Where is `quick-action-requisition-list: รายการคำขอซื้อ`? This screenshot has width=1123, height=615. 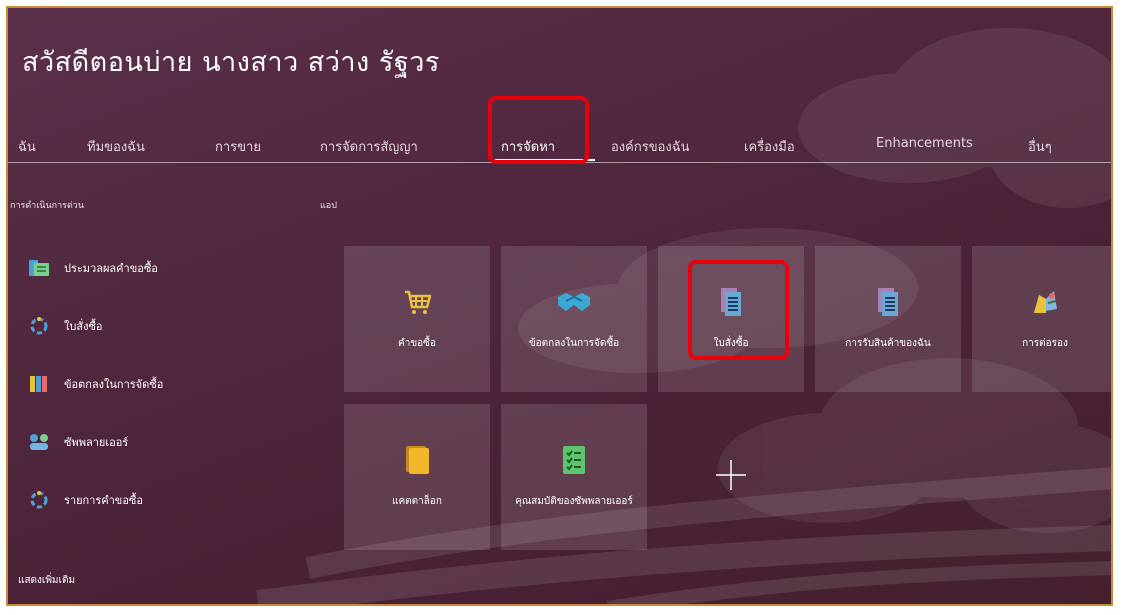
quick-action-requisition-list: รายการคำขอซื้อ is located at coordinates (85, 500).